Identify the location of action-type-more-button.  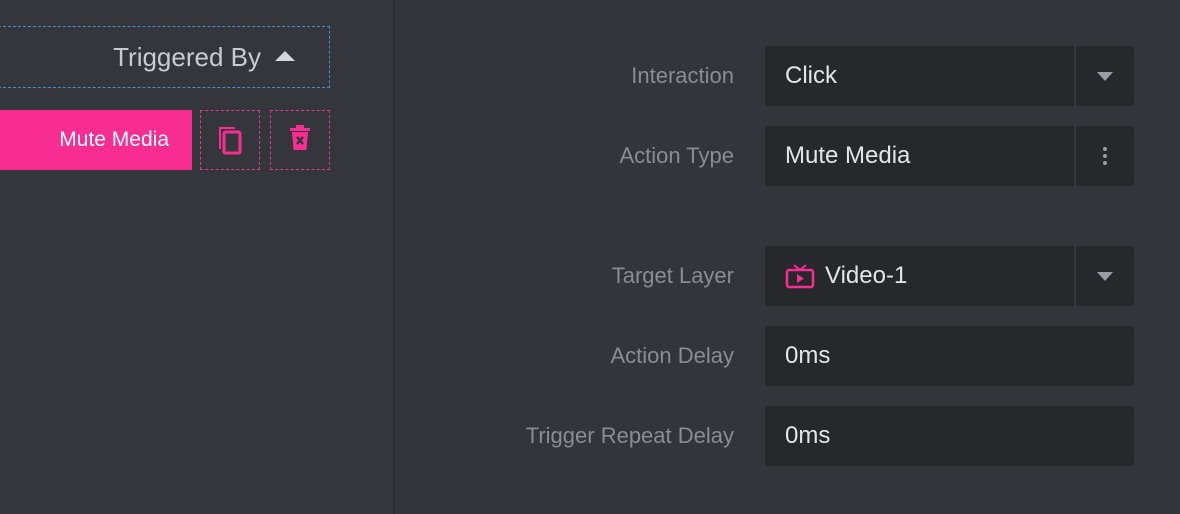
(1104, 156).